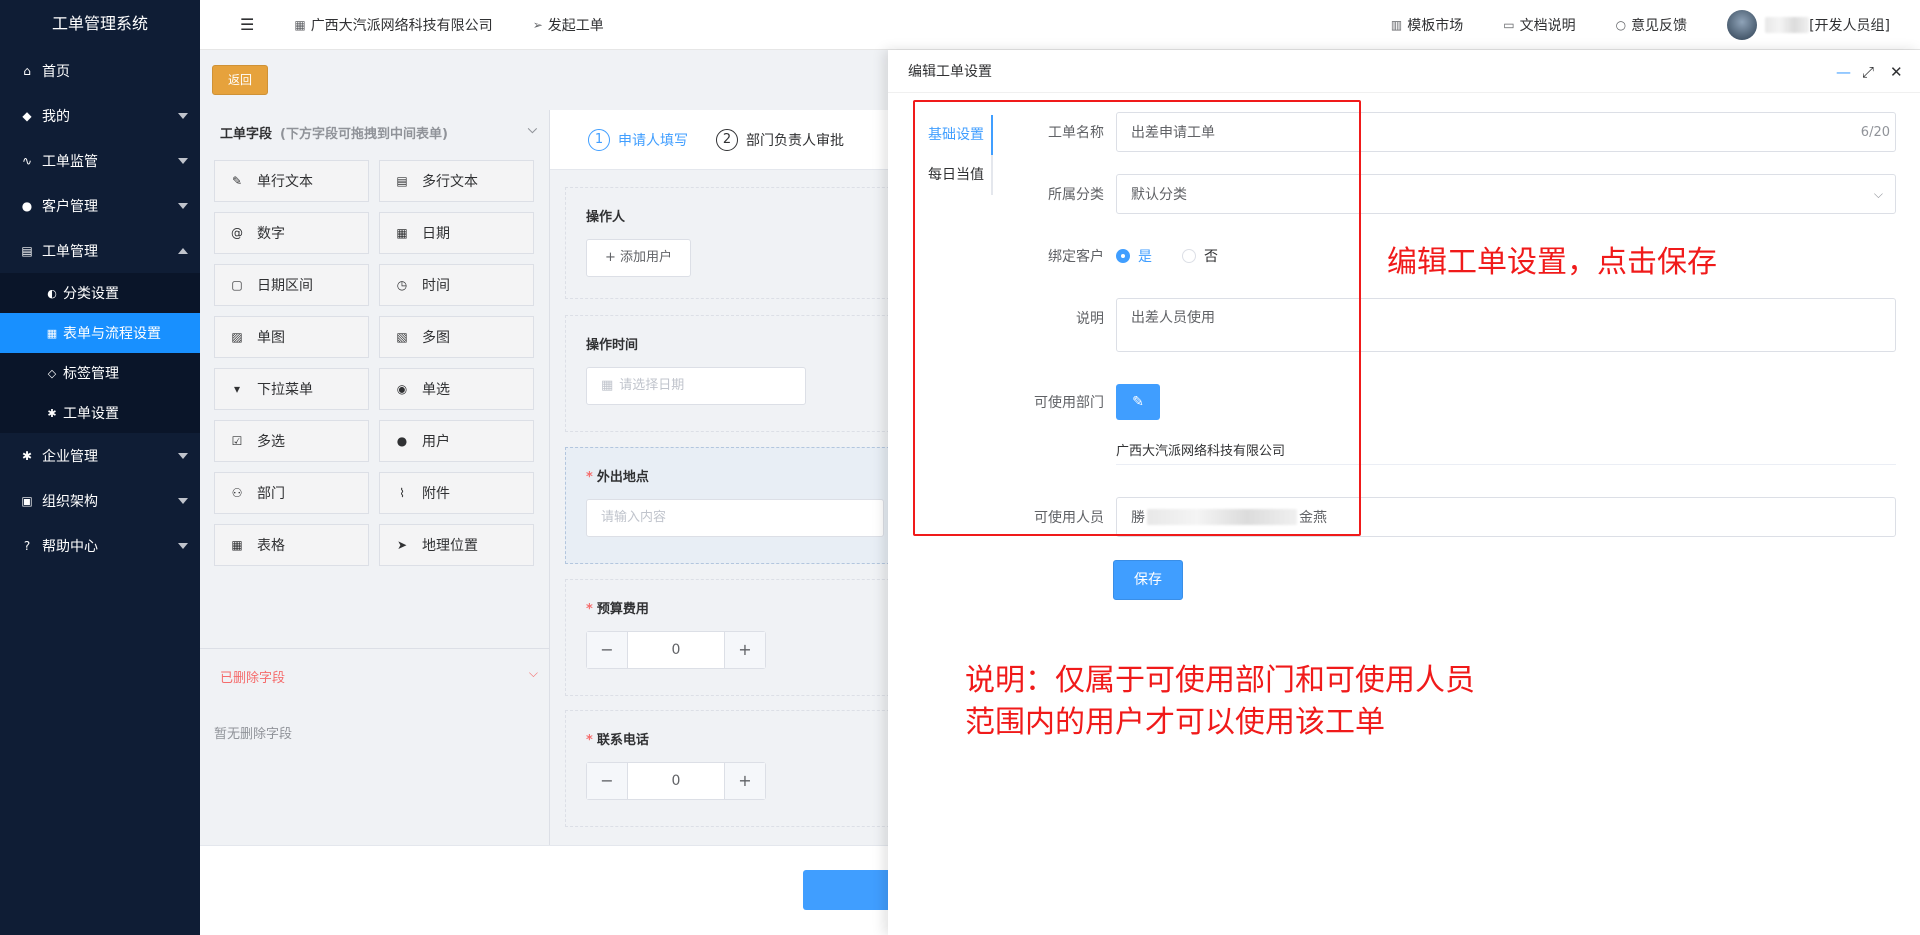 This screenshot has height=935, width=1920. Describe the element at coordinates (100, 205) in the screenshot. I see `menu-customers: ● 客户管理` at that location.